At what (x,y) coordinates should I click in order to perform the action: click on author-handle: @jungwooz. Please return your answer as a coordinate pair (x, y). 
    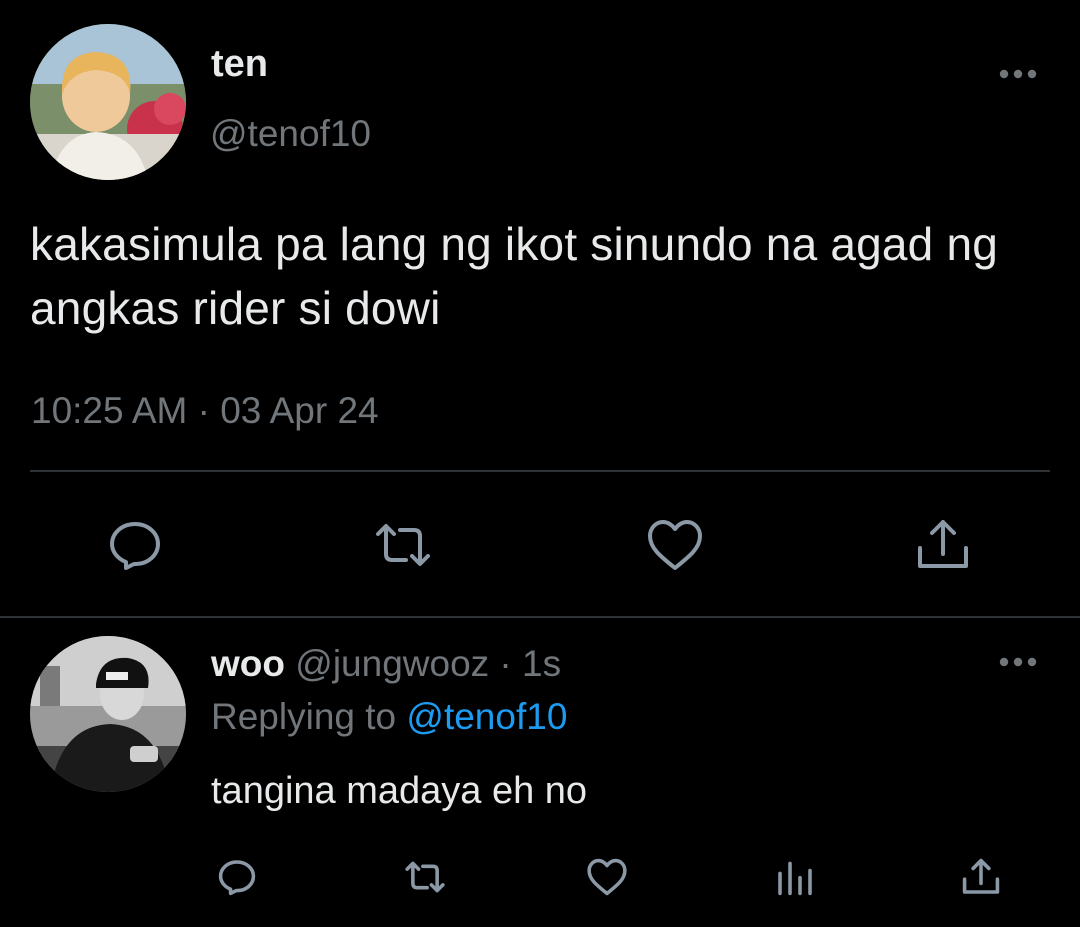
    Looking at the image, I should click on (392, 663).